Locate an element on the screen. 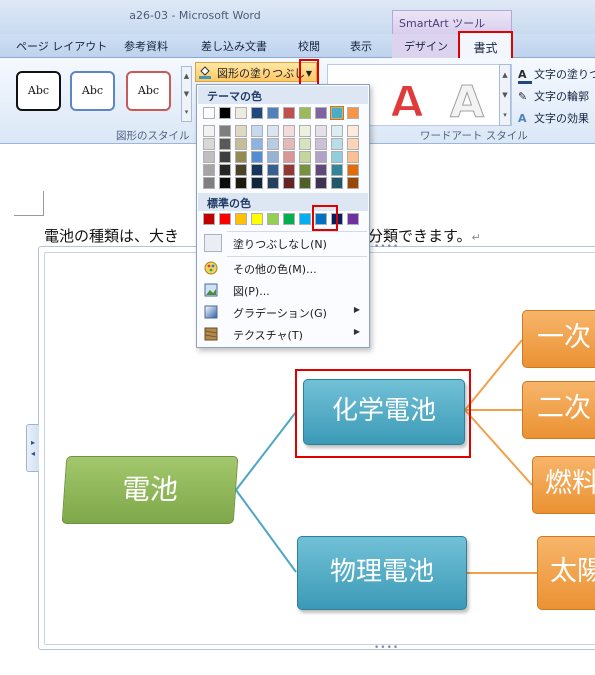  node-battery: 電池 is located at coordinates (150, 490).